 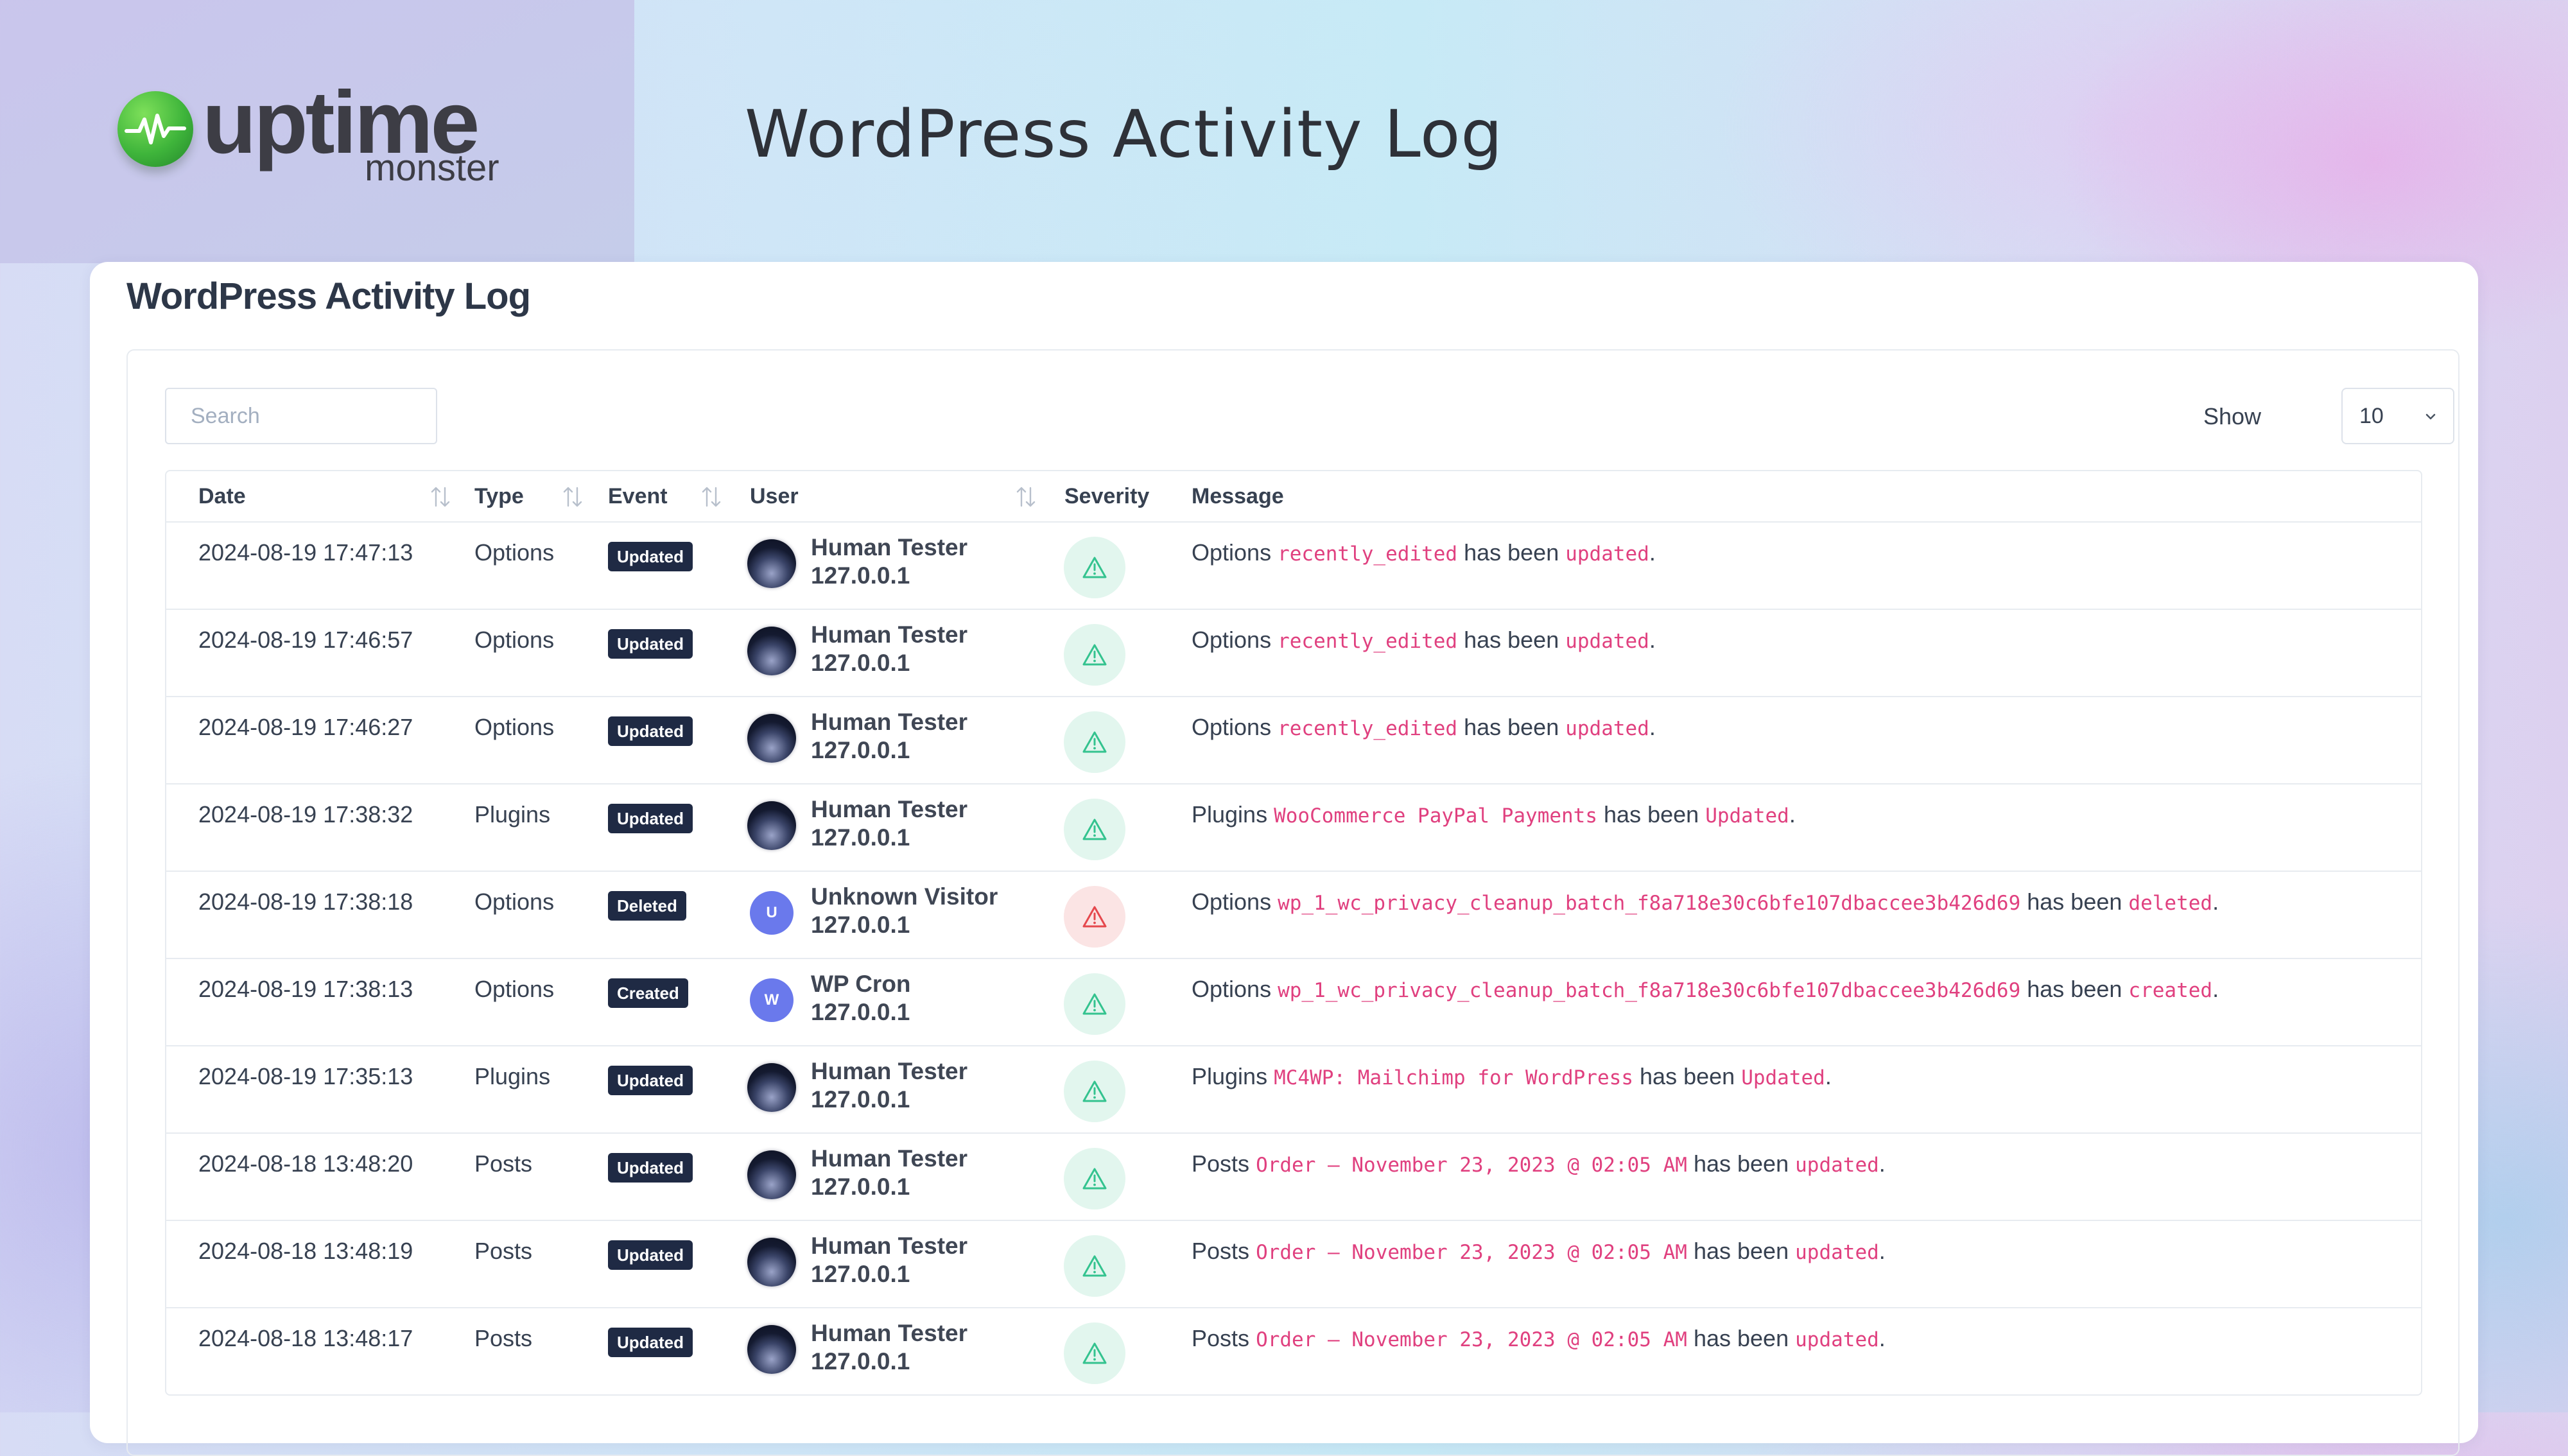 What do you see at coordinates (2170, 990) in the screenshot?
I see `message-action: created` at bounding box center [2170, 990].